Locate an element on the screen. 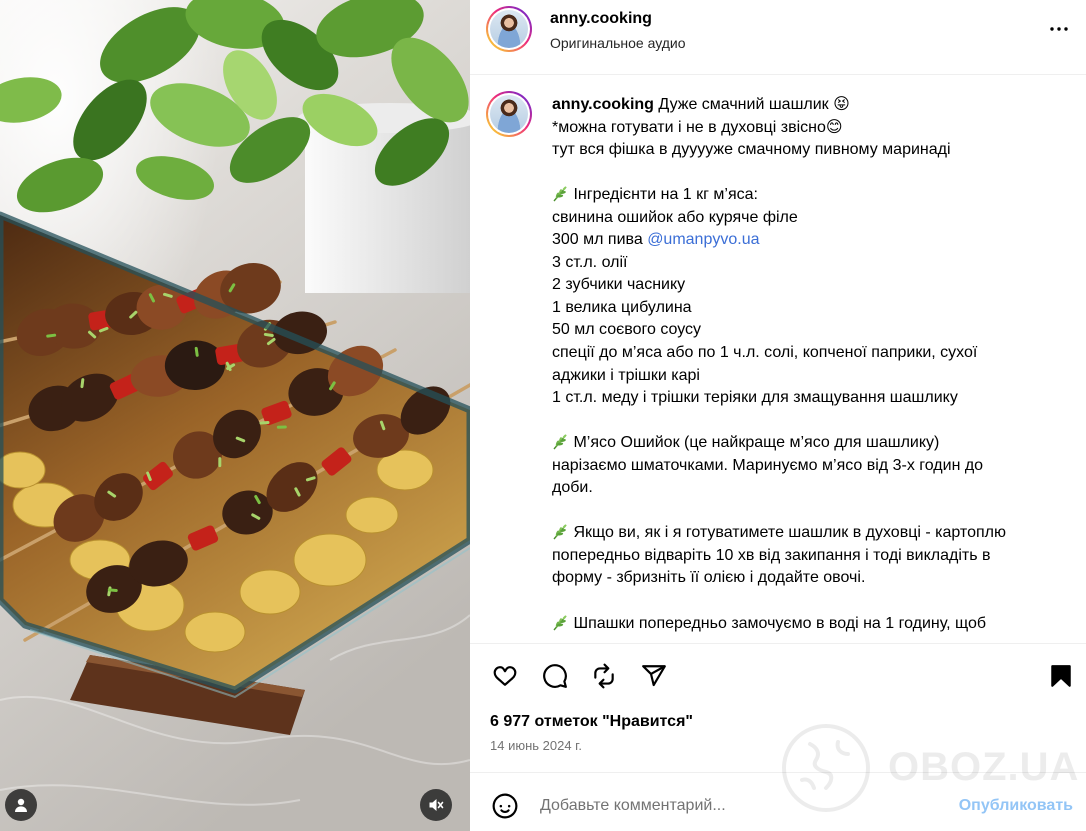 This screenshot has width=1086, height=831. caption-text: Інгредієнти на 1 кг м’яса: is located at coordinates (663, 195).